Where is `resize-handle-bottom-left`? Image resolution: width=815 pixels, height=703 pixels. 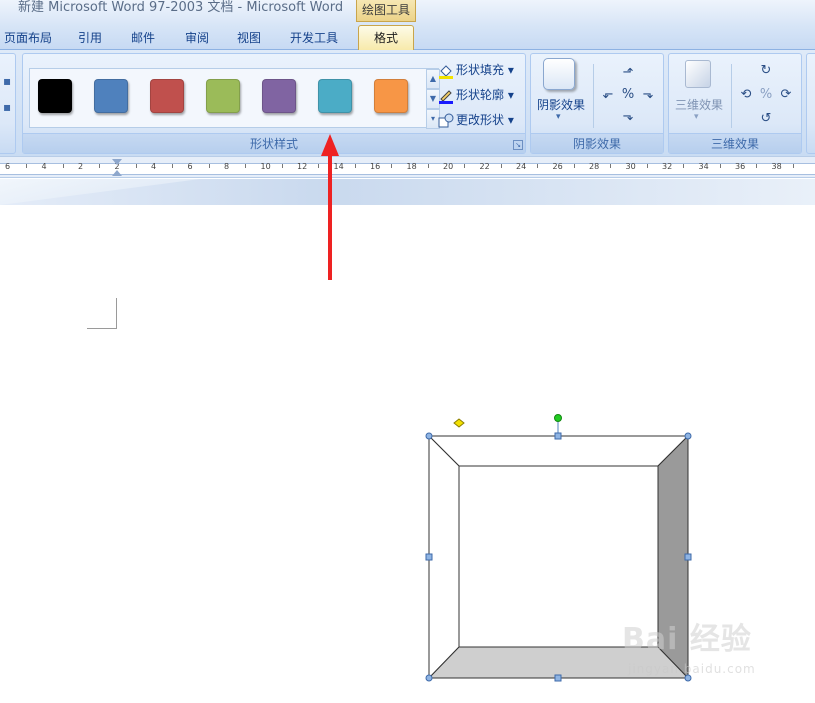
resize-handle-bottom-left is located at coordinates (429, 678).